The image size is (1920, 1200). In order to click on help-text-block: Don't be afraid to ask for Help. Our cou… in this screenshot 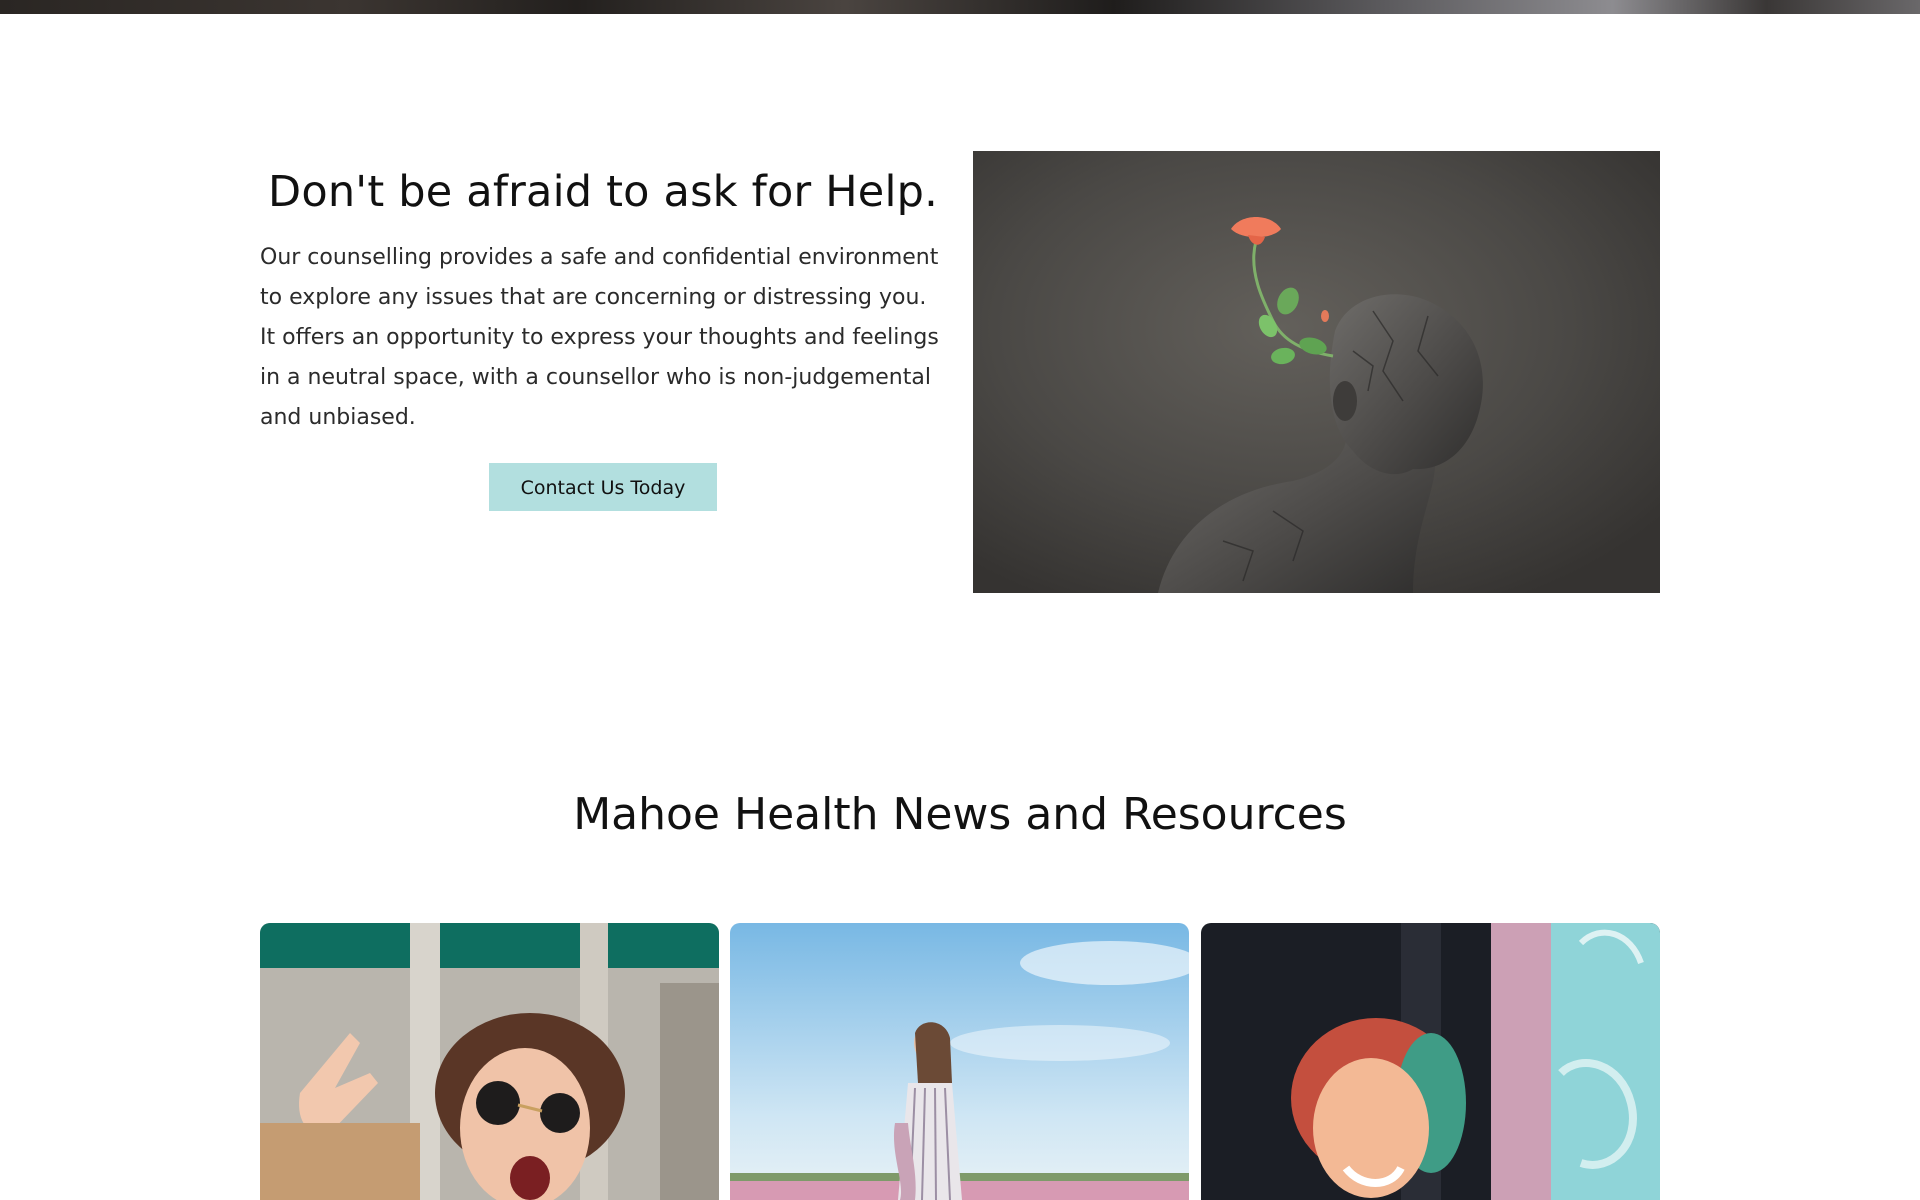, I will do `click(603, 330)`.